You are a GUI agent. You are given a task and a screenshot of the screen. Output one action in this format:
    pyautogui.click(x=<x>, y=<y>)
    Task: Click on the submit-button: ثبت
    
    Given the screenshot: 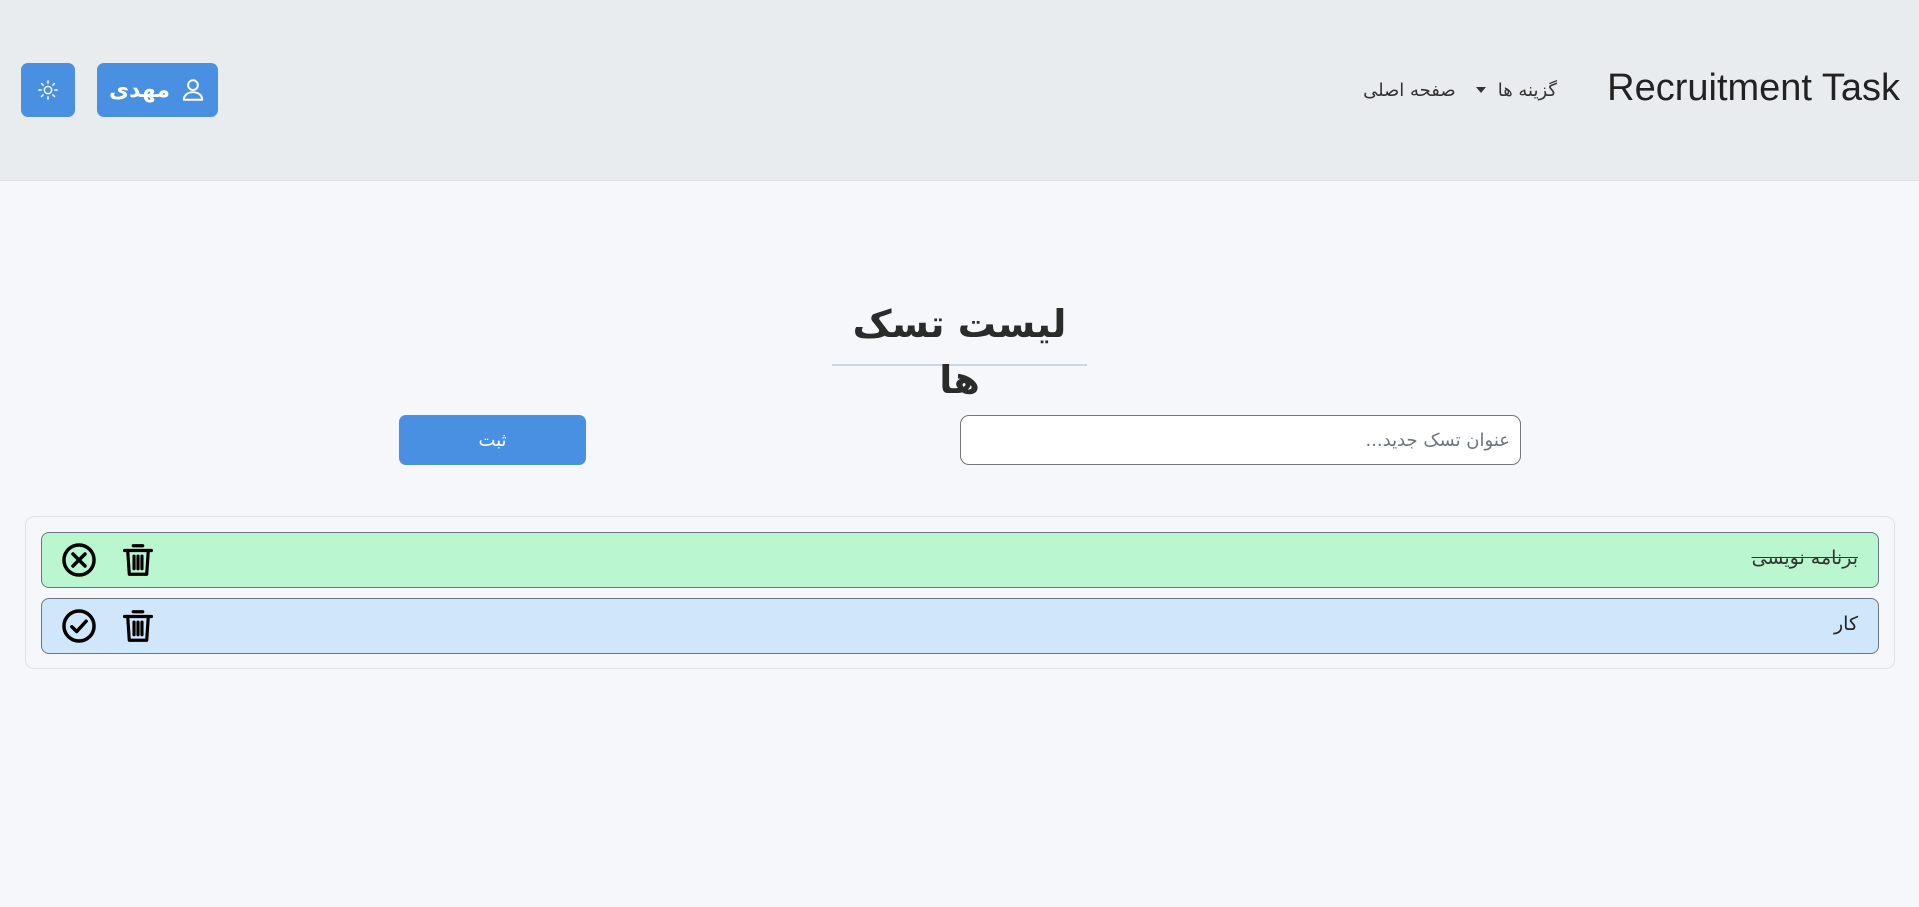 What is the action you would take?
    pyautogui.click(x=492, y=440)
    